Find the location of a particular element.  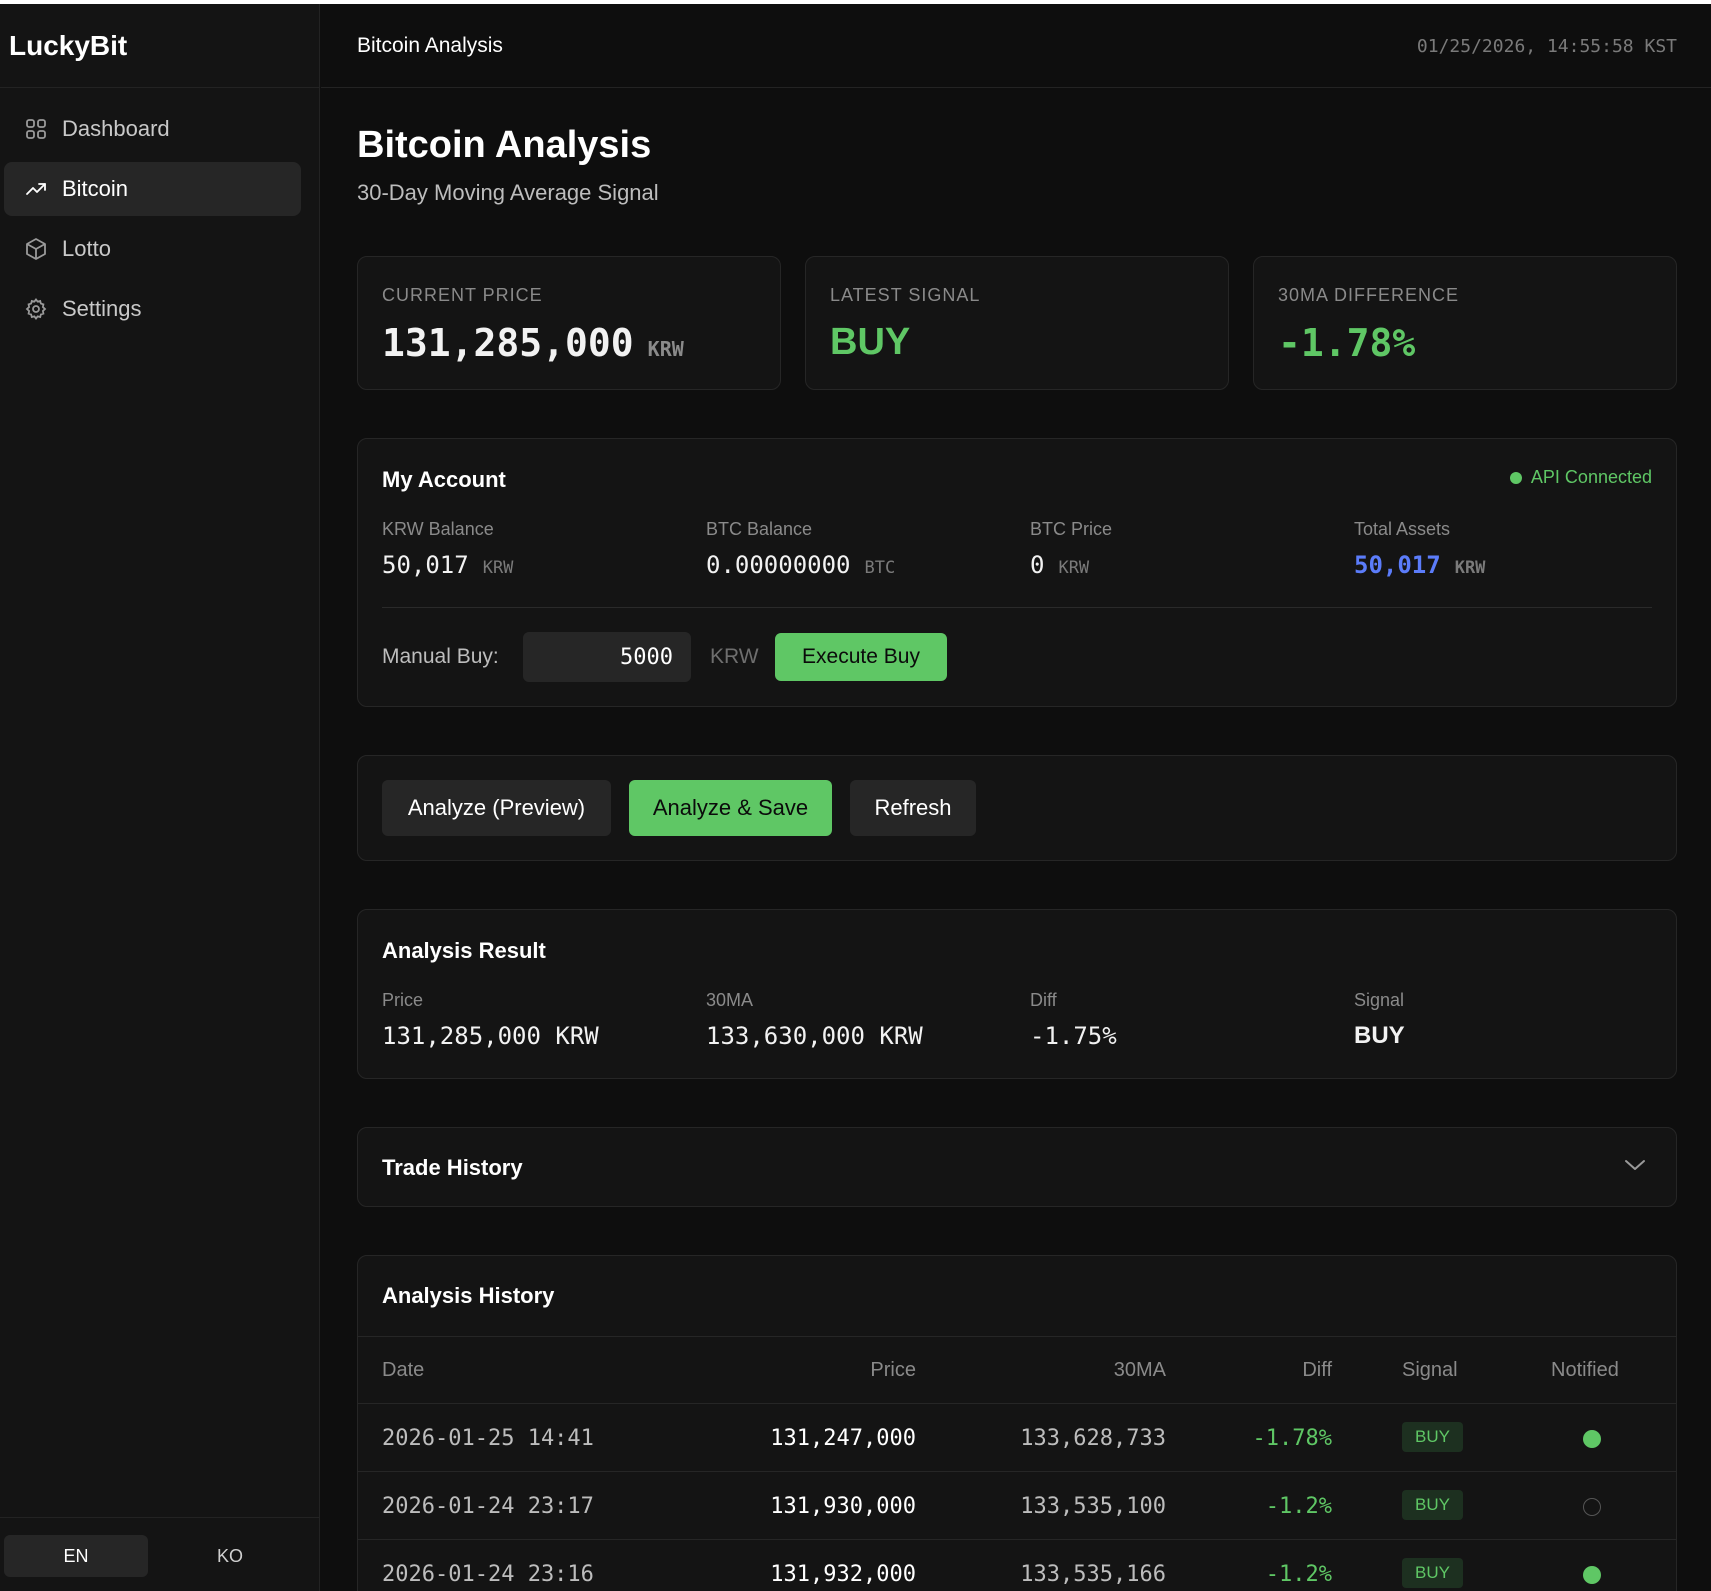

cell-date: 2026-01-24 23:17 is located at coordinates (488, 1506).